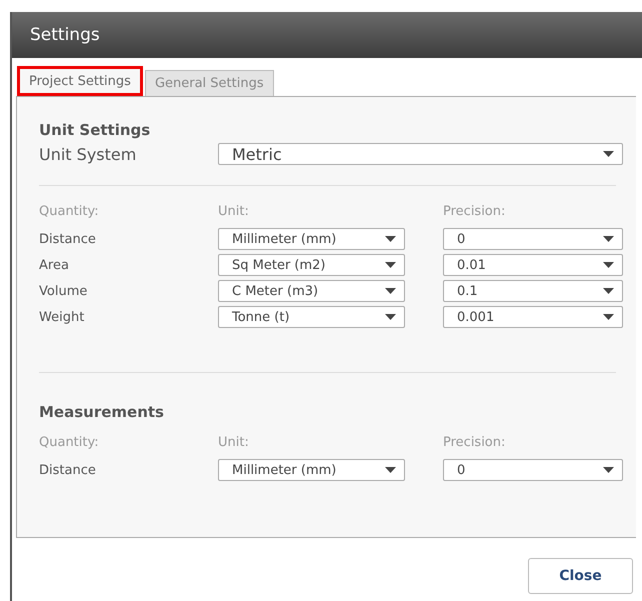 Image resolution: width=642 pixels, height=601 pixels. I want to click on dropdown: 0.01, so click(533, 265).